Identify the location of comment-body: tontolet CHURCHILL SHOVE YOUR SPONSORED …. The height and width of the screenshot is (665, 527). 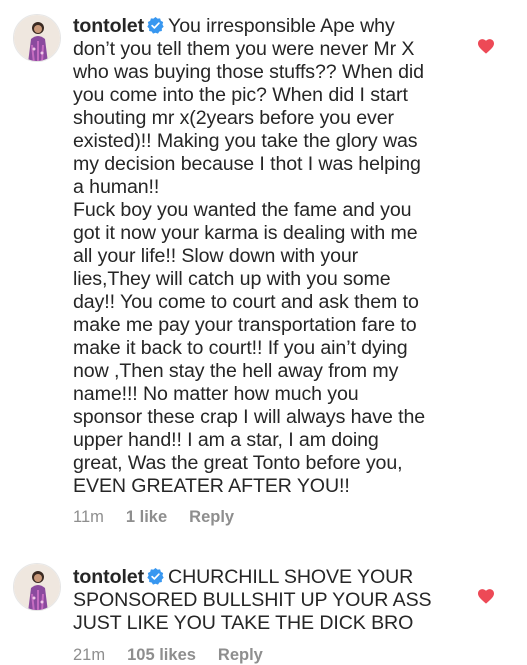
(263, 600).